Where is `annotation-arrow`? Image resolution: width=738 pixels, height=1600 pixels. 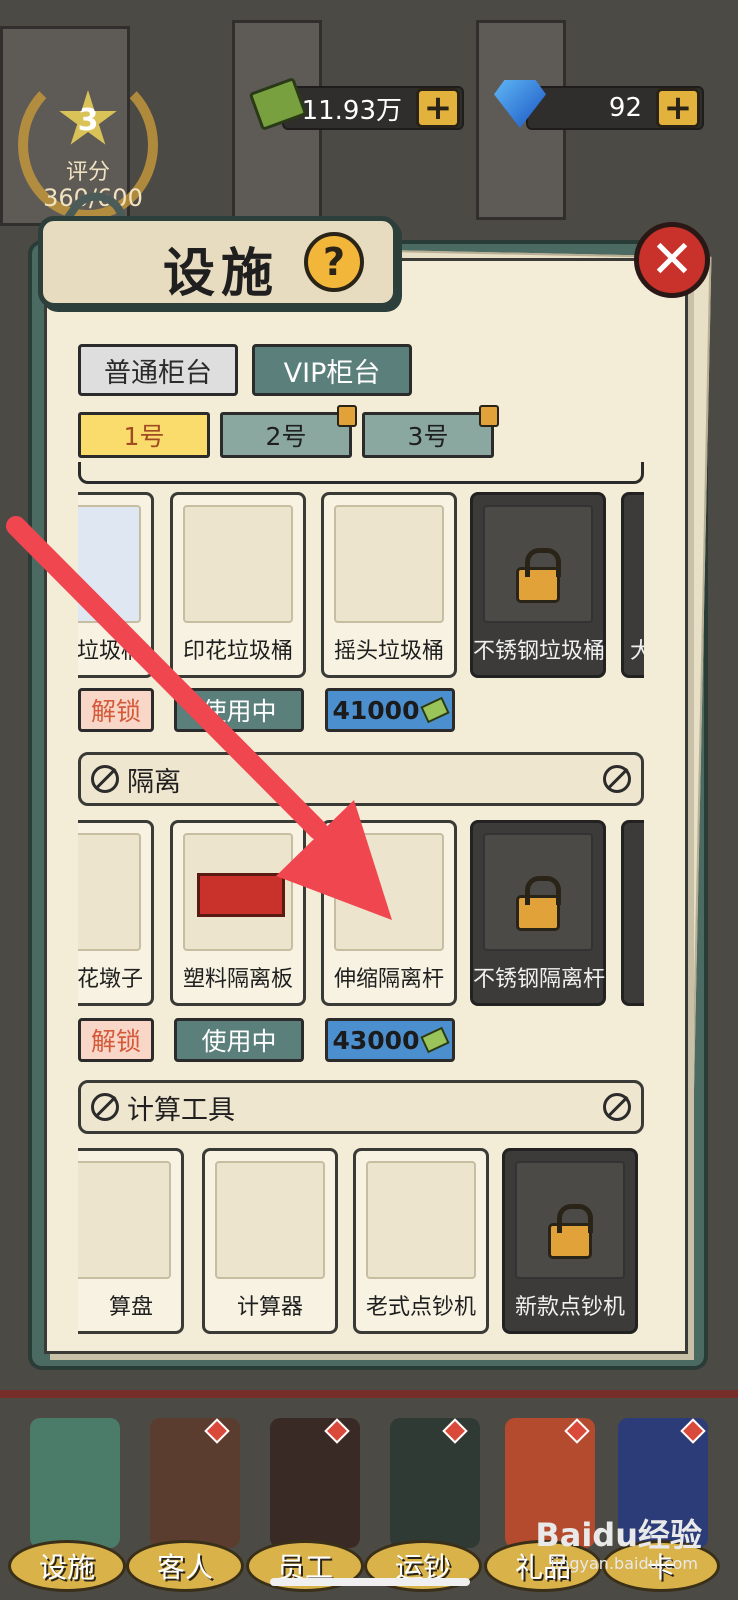 annotation-arrow is located at coordinates (199, 718).